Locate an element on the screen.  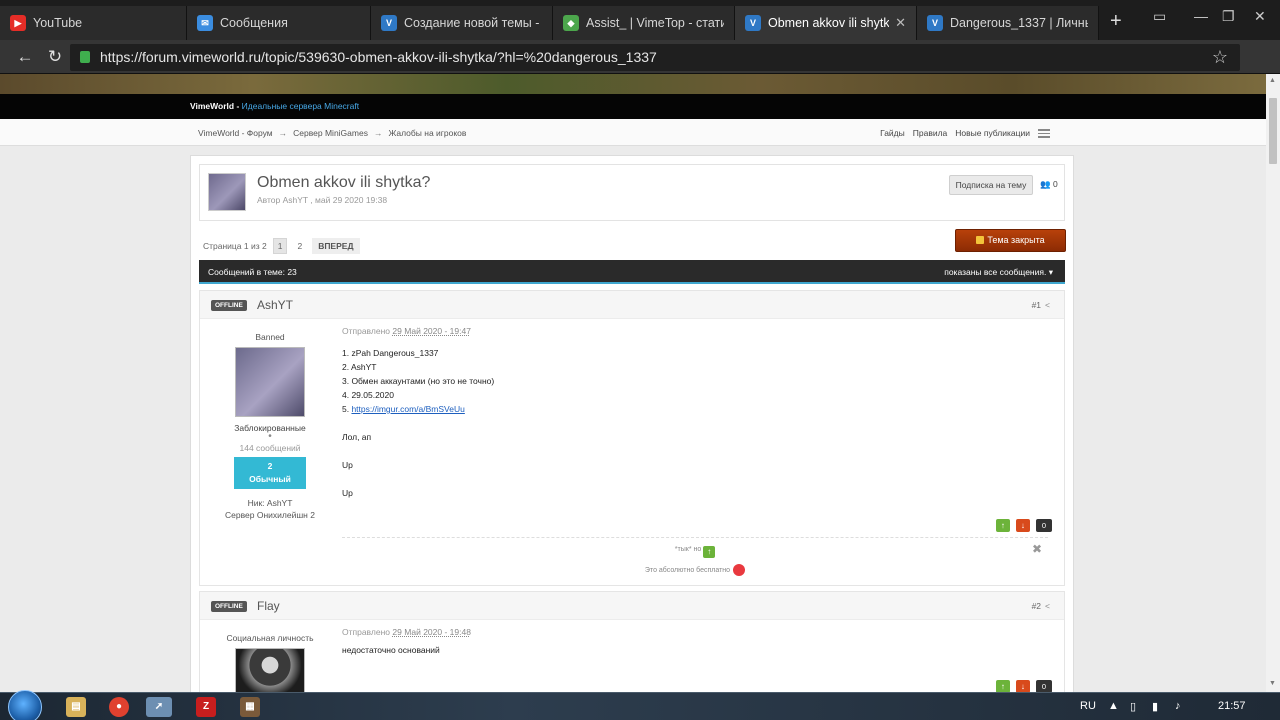
language-indicator: RU is located at coordinates (1088, 706).